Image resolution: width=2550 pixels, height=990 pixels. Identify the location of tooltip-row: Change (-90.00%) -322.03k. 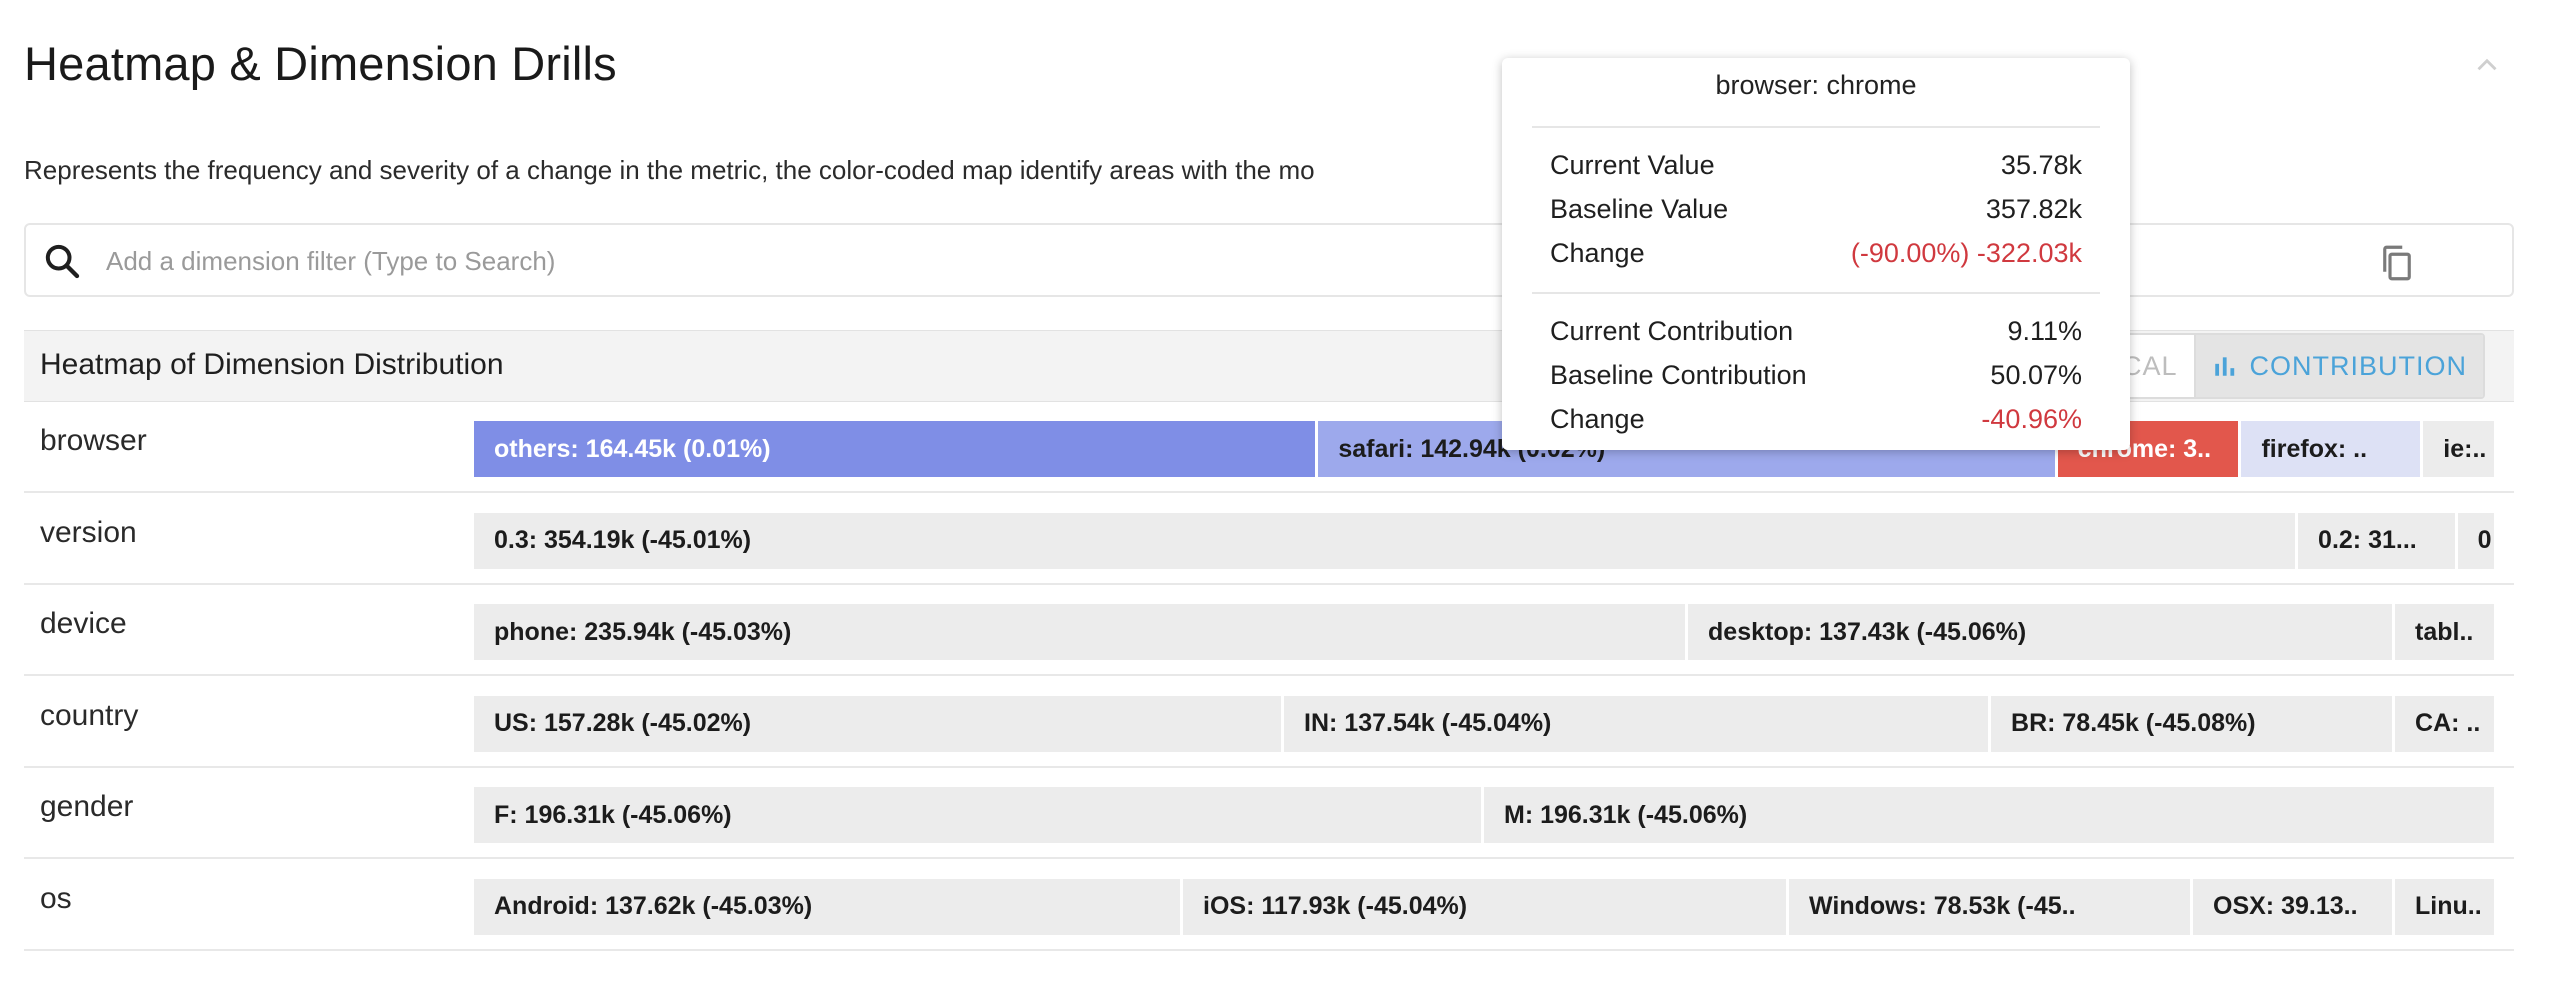
(1816, 253).